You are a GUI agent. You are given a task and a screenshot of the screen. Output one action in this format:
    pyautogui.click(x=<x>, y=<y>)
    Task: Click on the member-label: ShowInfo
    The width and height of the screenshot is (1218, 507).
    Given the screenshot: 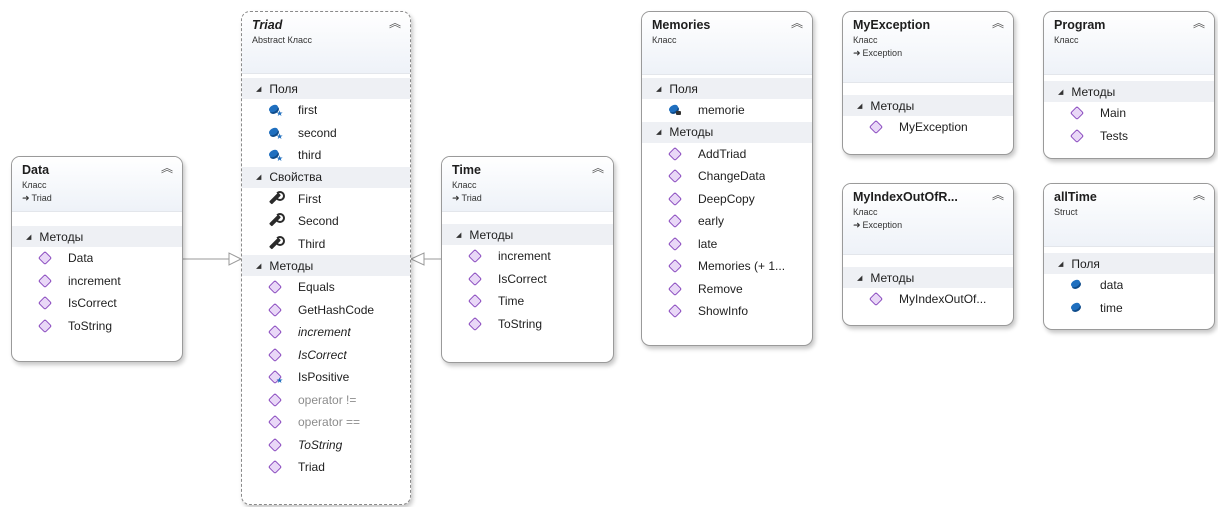 What is the action you would take?
    pyautogui.click(x=723, y=311)
    